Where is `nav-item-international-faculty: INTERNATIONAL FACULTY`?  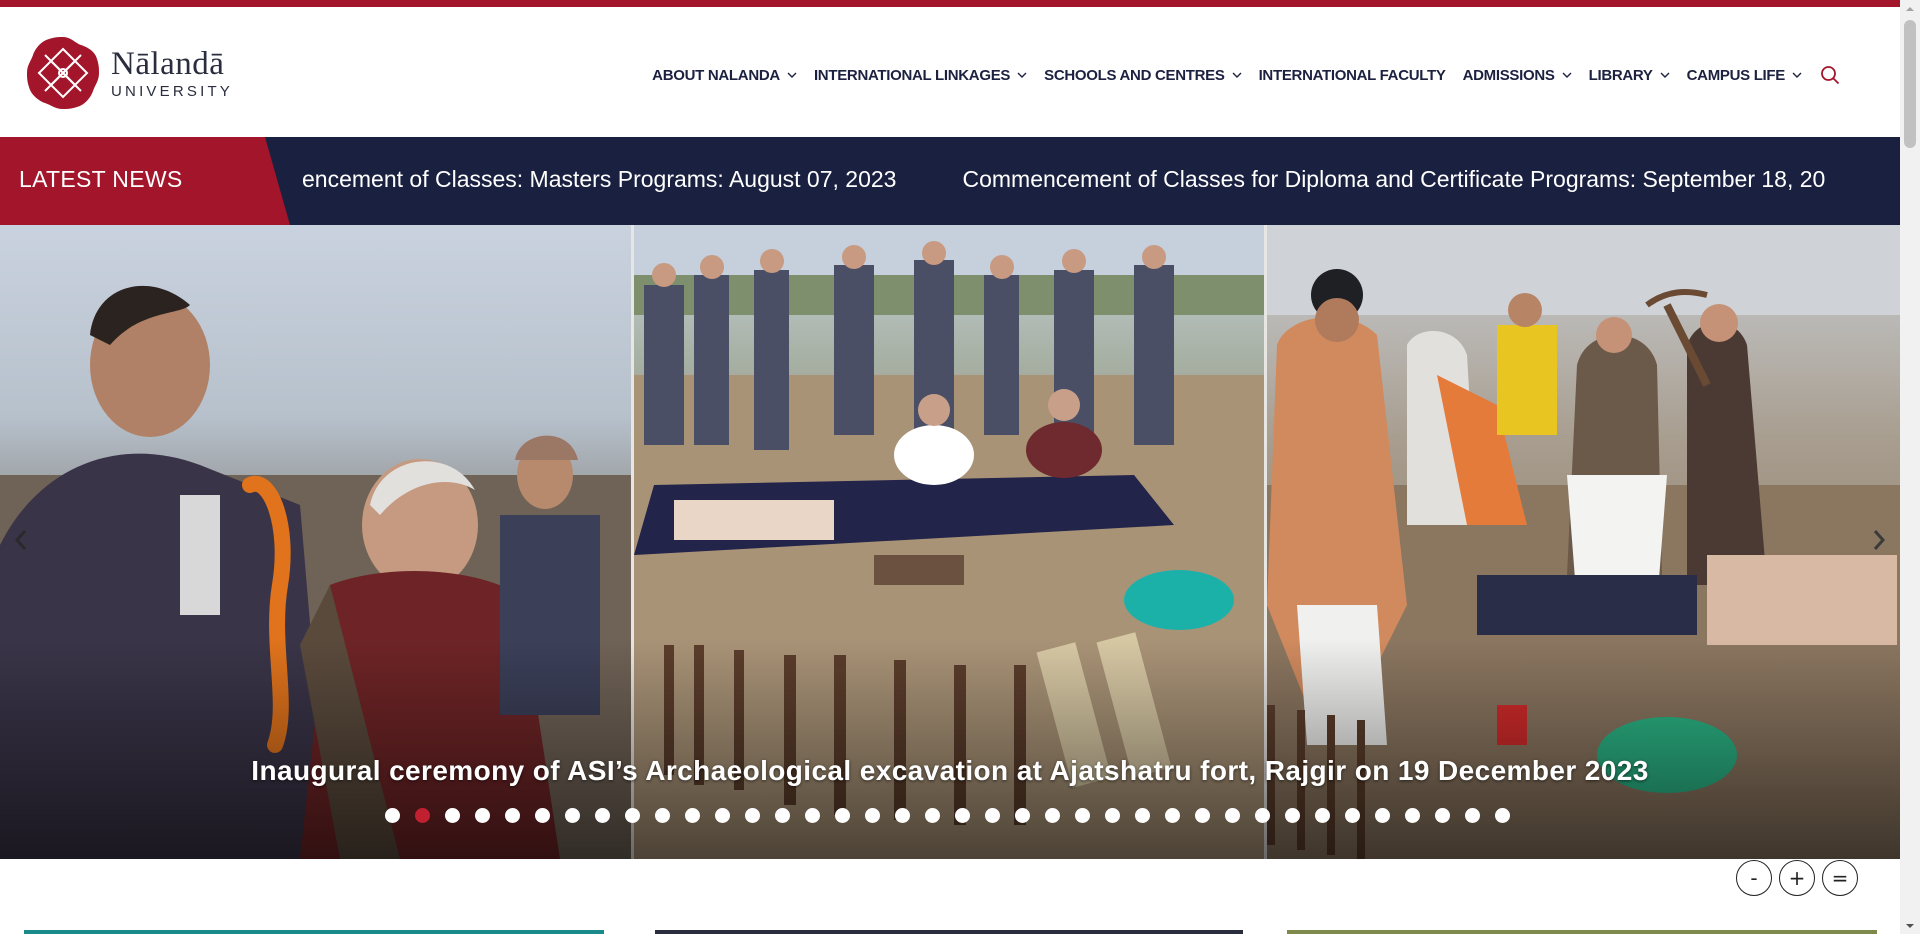
nav-item-international-faculty: INTERNATIONAL FACULTY is located at coordinates (1352, 75).